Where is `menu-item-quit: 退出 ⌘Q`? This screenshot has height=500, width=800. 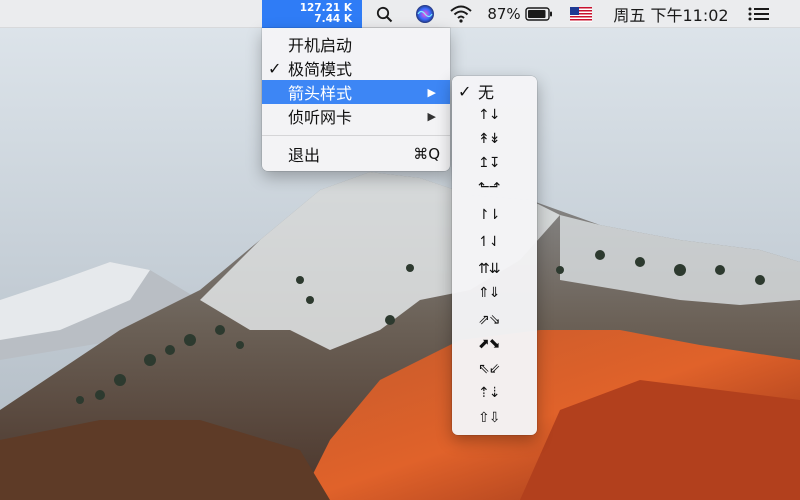
menu-item-quit: 退出 ⌘Q is located at coordinates (356, 154).